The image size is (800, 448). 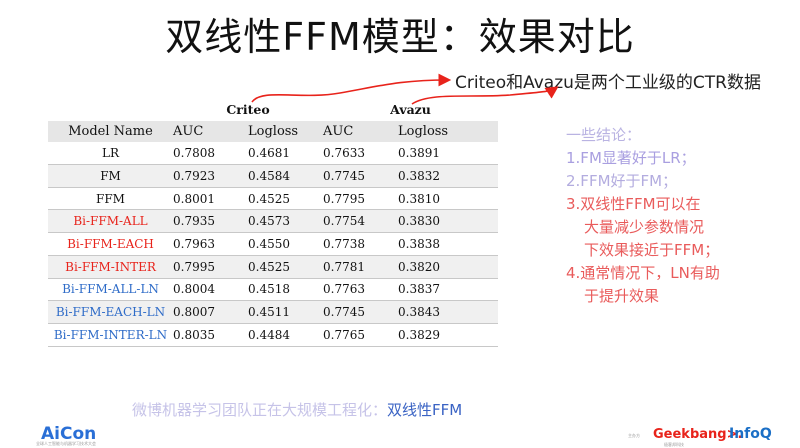 What do you see at coordinates (622, 181) in the screenshot?
I see `conclusion-2: 2.FFM好于FM；` at bounding box center [622, 181].